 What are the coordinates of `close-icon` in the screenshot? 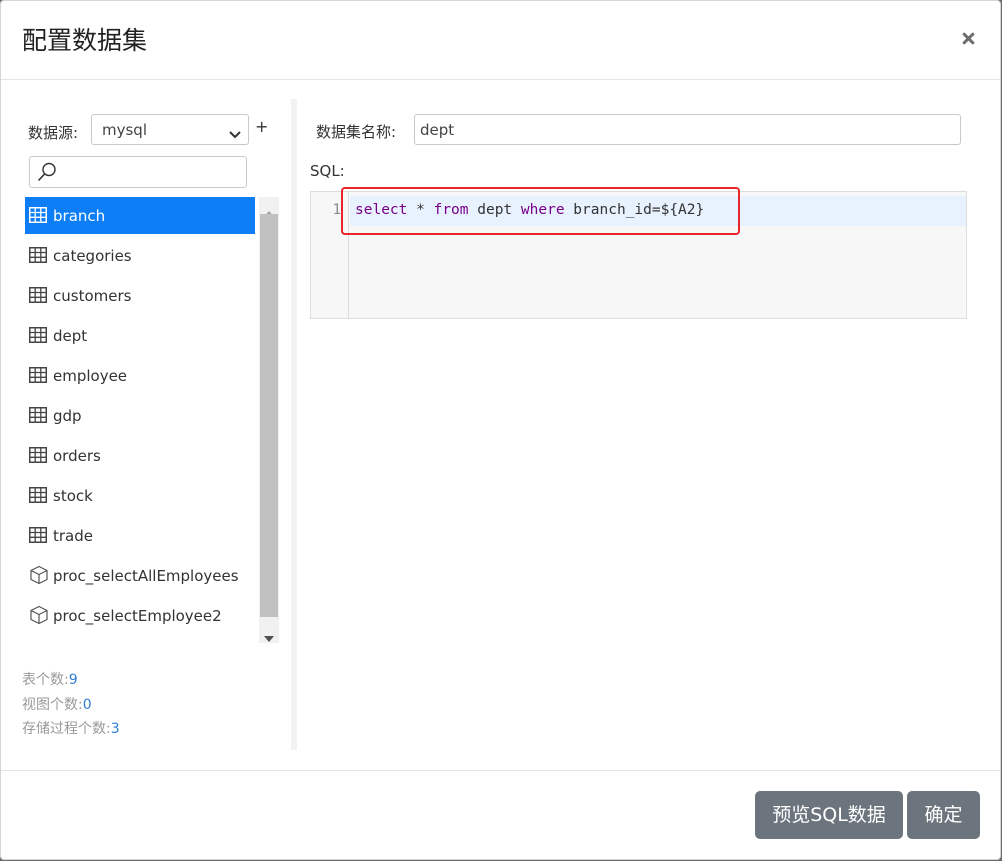 It's located at (969, 39).